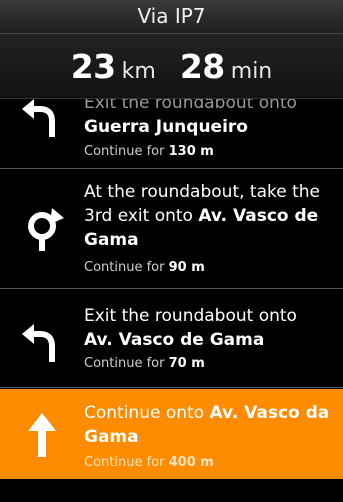 This screenshot has height=502, width=343. Describe the element at coordinates (191, 151) in the screenshot. I see `continue-distance: 130 m` at that location.